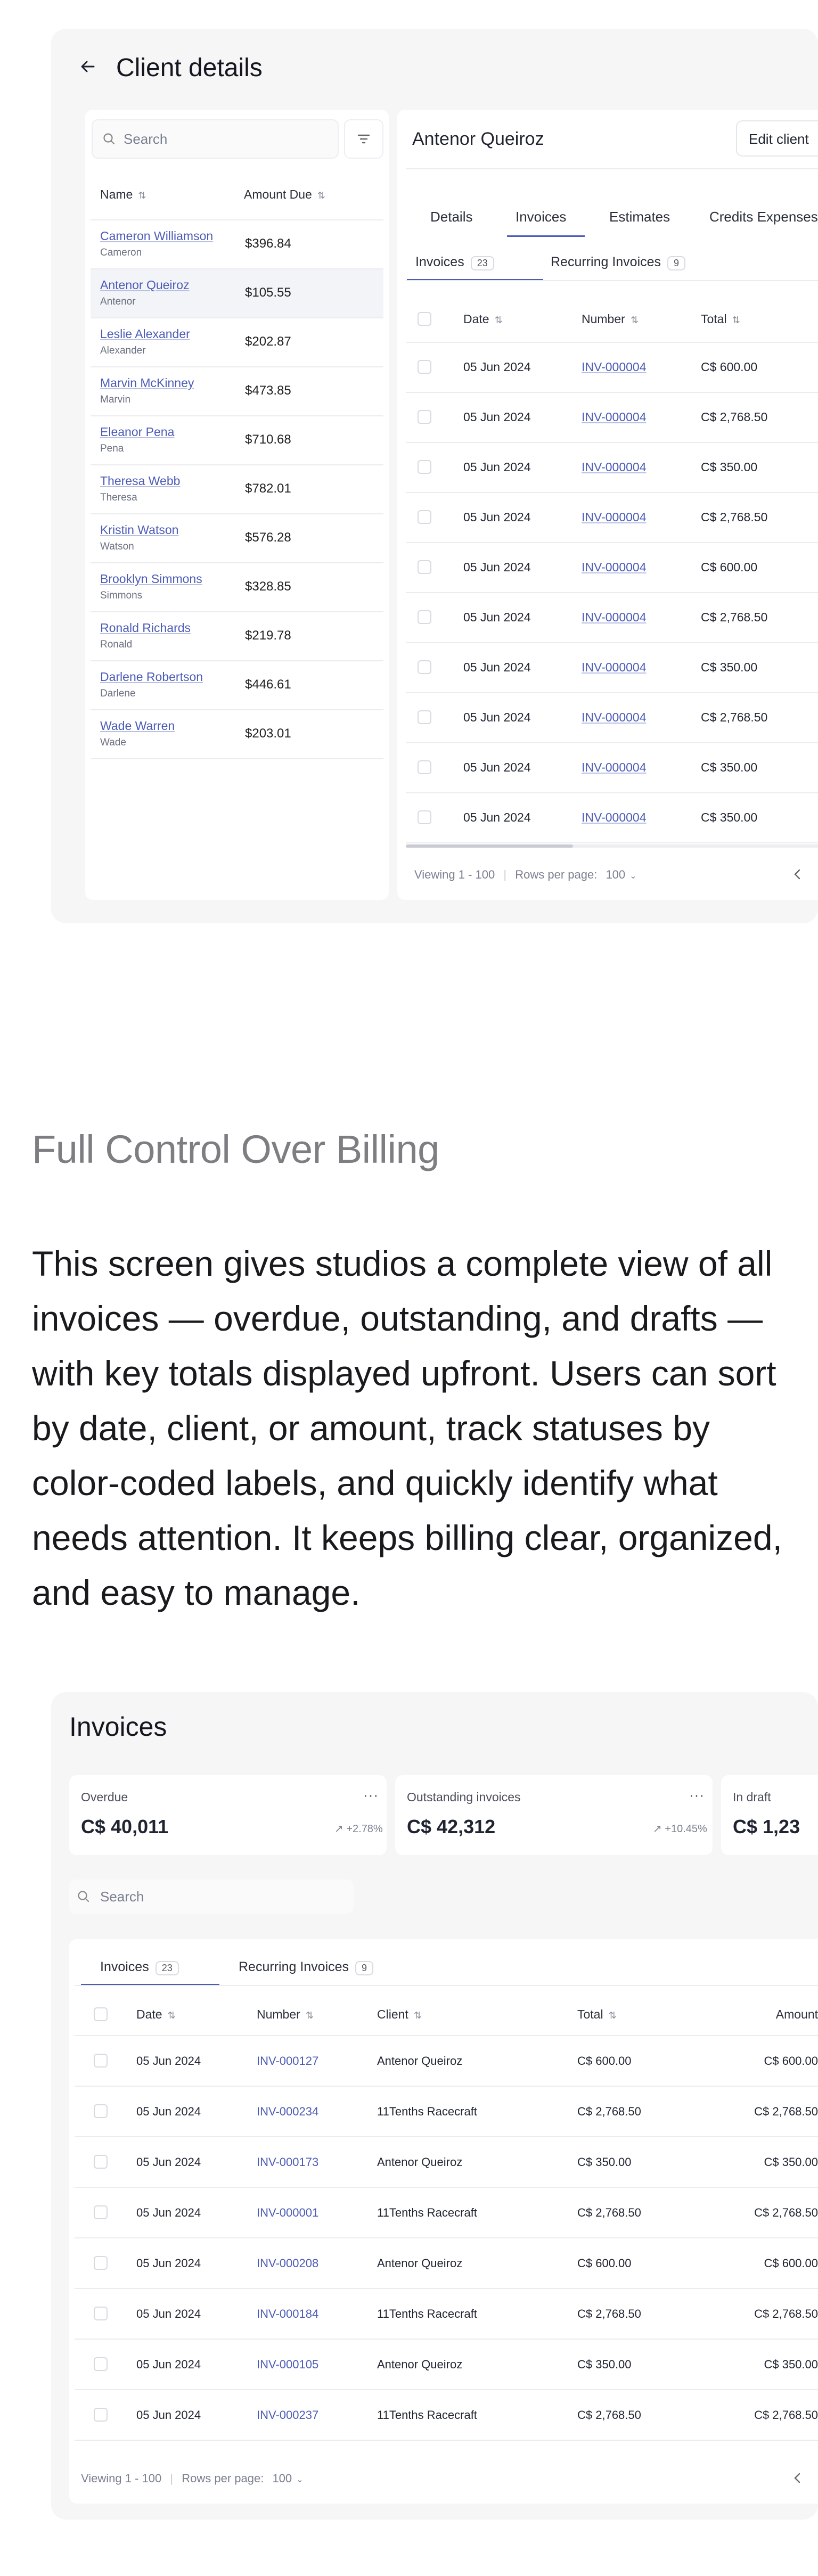 Image resolution: width=818 pixels, height=2576 pixels. What do you see at coordinates (139, 530) in the screenshot?
I see `client-name-link: Kristin Watson` at bounding box center [139, 530].